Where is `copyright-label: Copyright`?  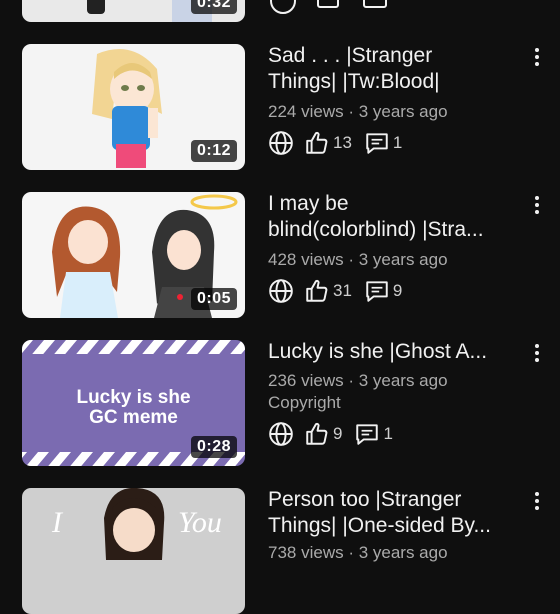 copyright-label: Copyright is located at coordinates (304, 402).